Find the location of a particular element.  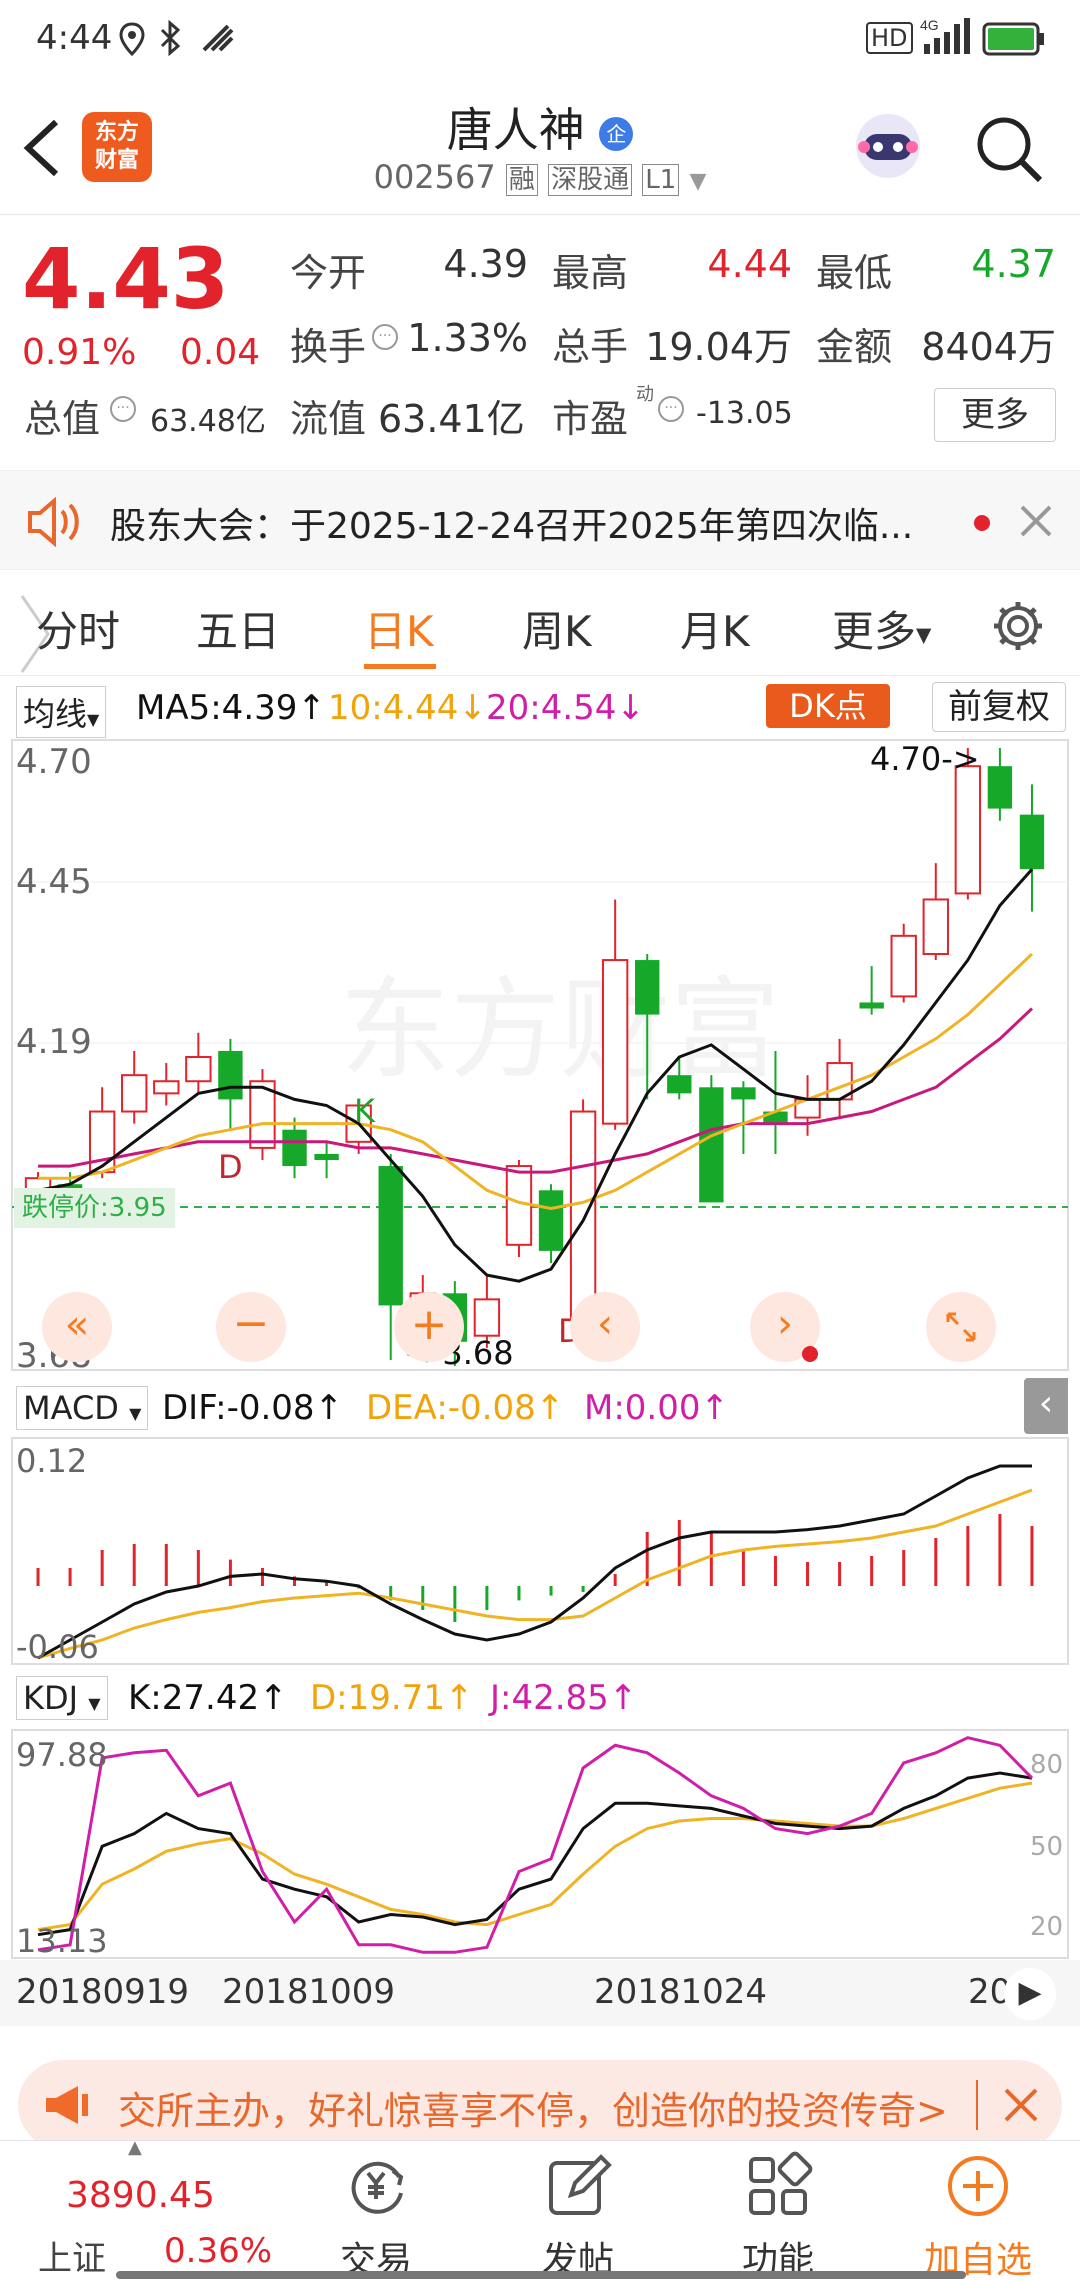

y-axis-mid2: 4.19 is located at coordinates (54, 1042).